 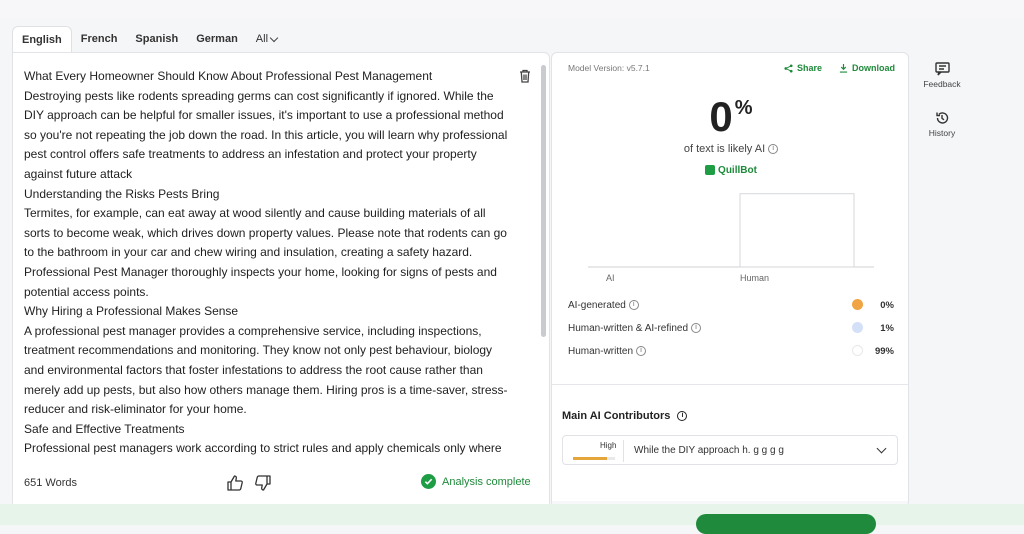 I want to click on stat-value: 99%, so click(x=884, y=351).